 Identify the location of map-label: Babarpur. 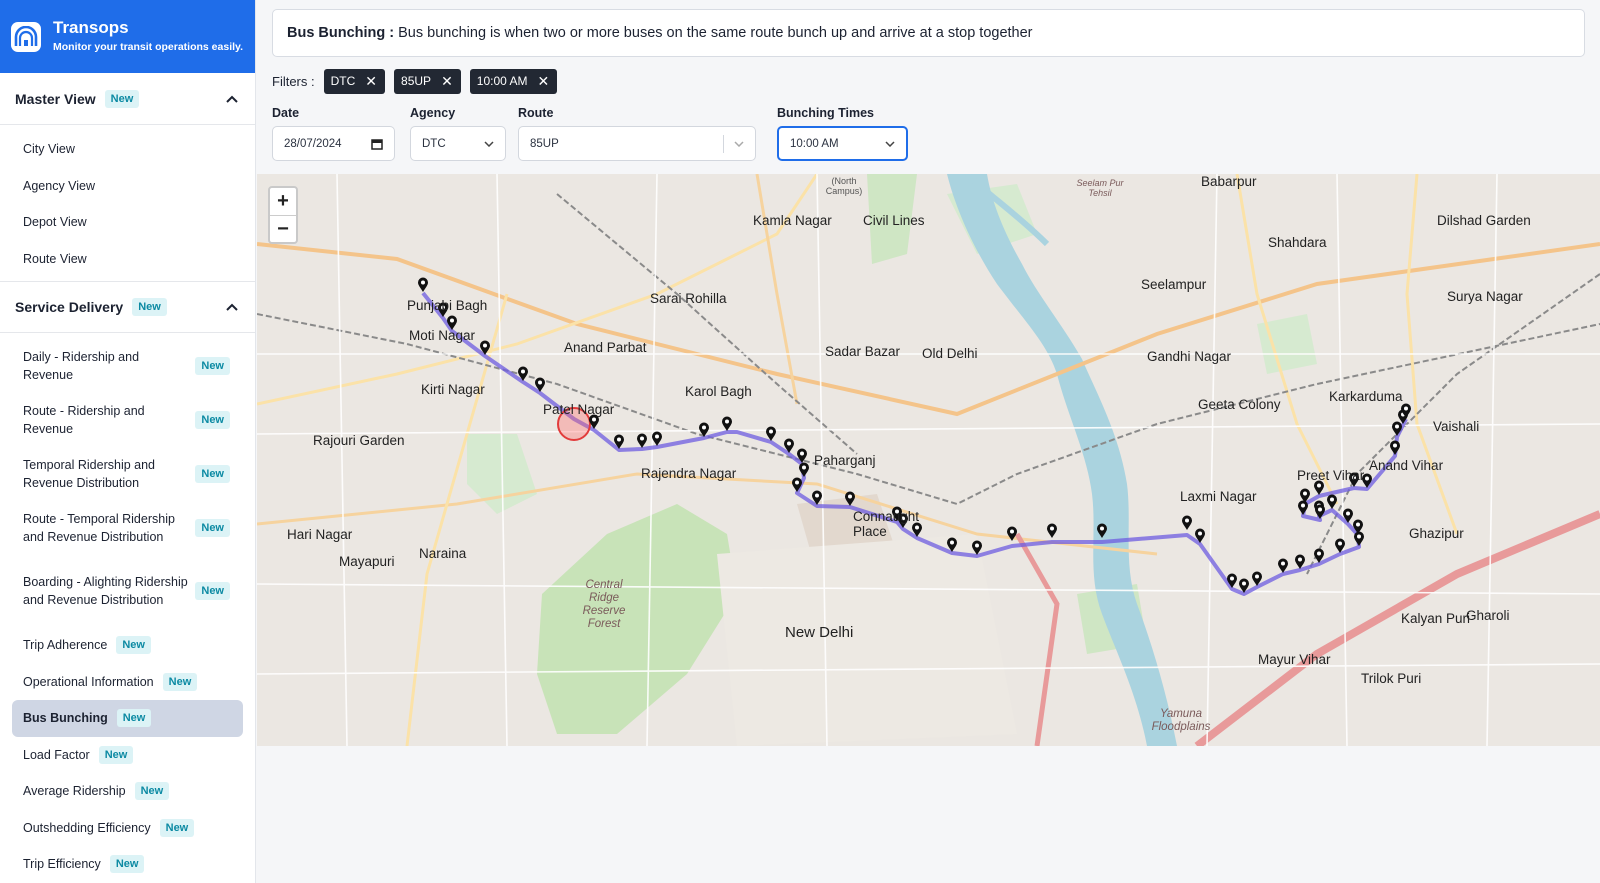
(1229, 181).